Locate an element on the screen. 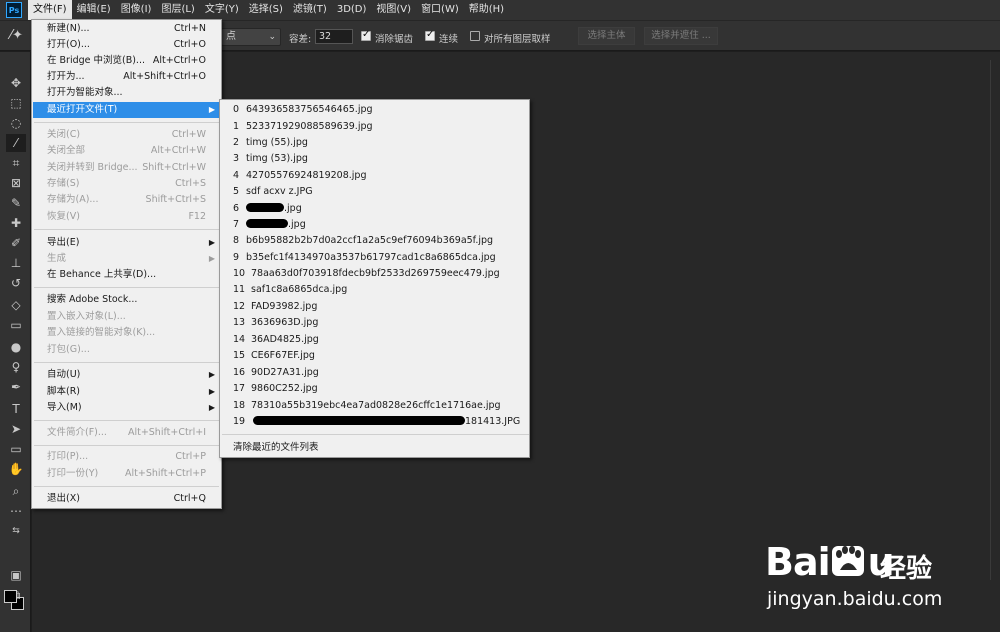 This screenshot has height=632, width=1000. recent-file-item: 11 saf1c8a6865dca.jpg is located at coordinates (374, 290).